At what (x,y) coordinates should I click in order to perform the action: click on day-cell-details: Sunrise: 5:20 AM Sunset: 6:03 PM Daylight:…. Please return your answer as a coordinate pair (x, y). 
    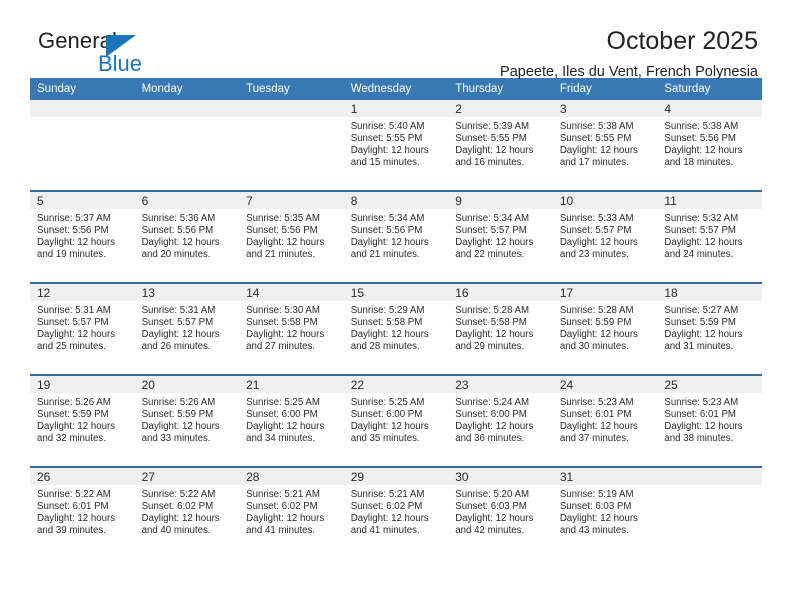
    Looking at the image, I should click on (500, 511).